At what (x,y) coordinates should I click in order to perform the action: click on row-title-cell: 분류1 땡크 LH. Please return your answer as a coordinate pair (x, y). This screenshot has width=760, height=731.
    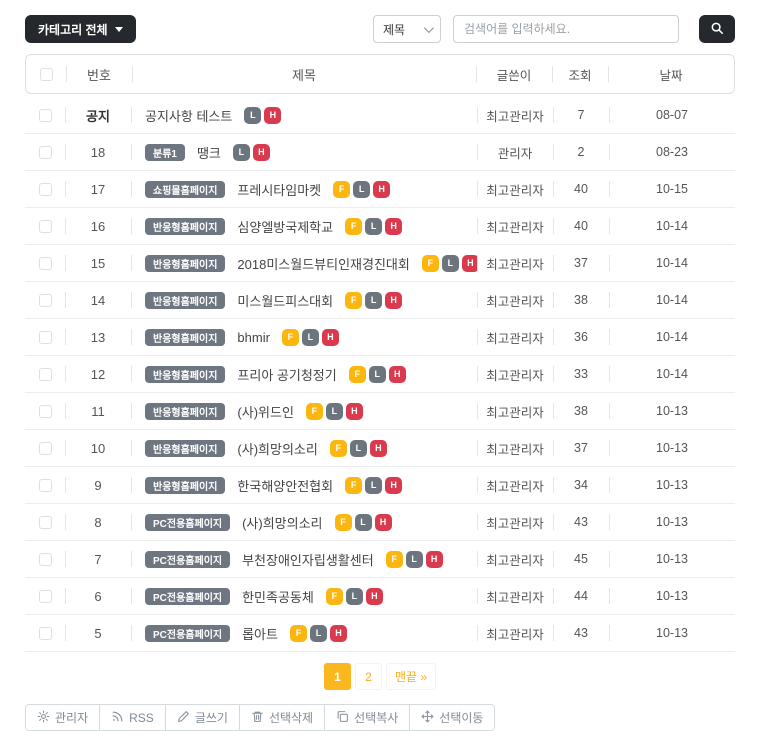
    Looking at the image, I should click on (304, 152).